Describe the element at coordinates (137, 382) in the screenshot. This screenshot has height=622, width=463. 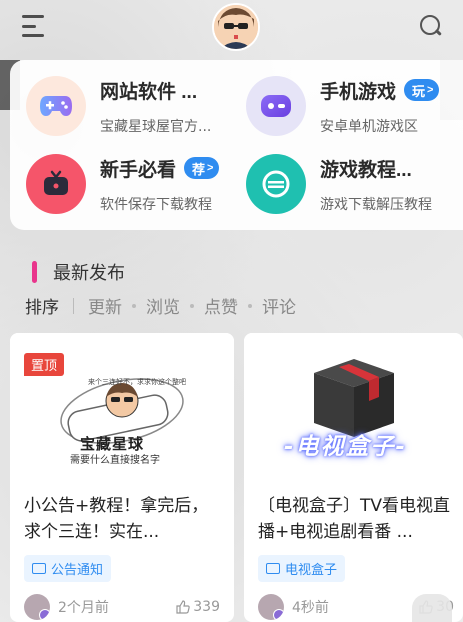
I see `thumbnail-bubble-text: 来个三连好不，求求你这个整吧` at that location.